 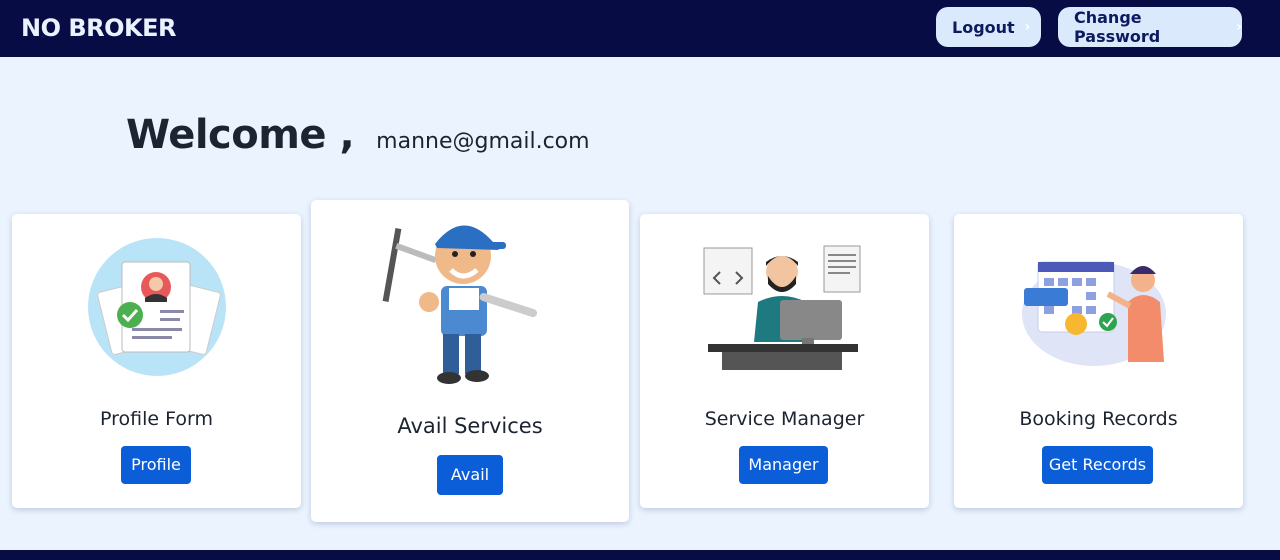 I want to click on brand-logo: NO BROKER, so click(x=99, y=28).